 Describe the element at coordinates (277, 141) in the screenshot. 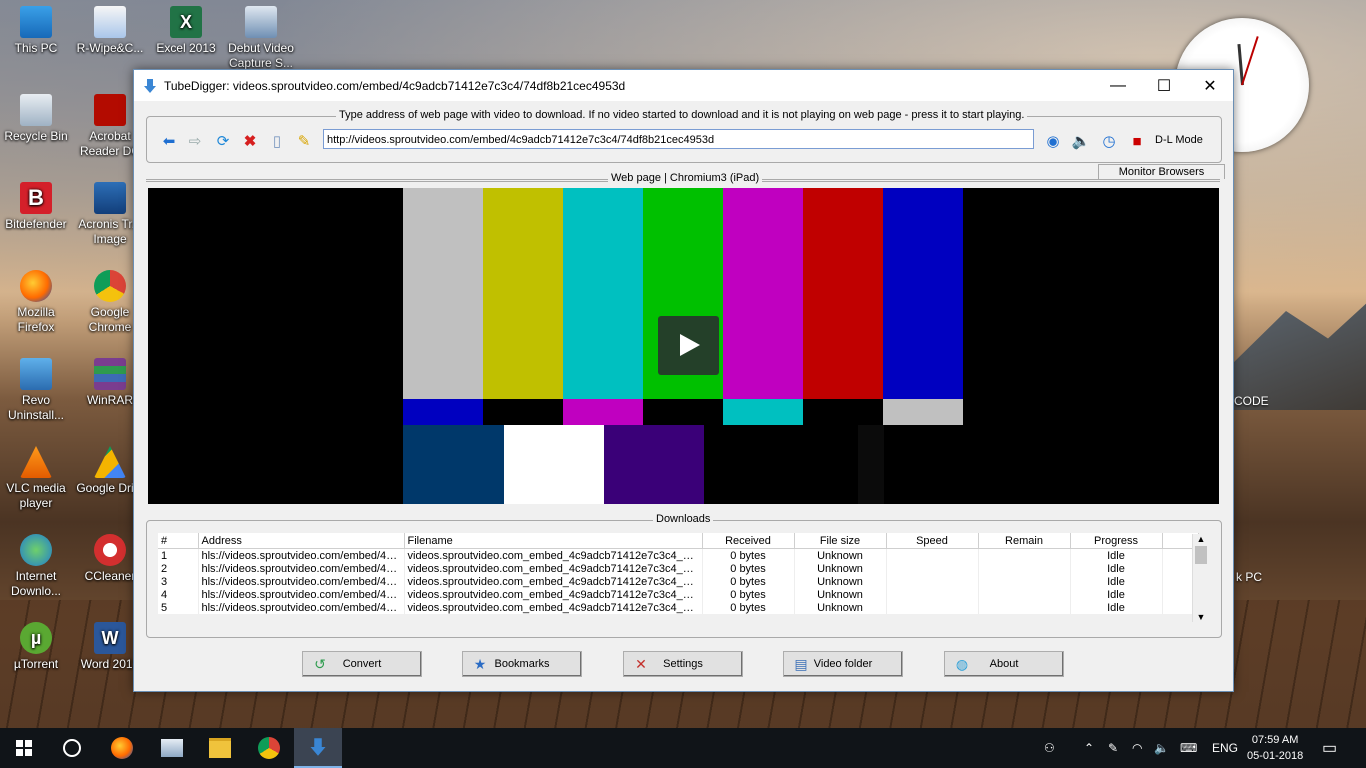

I see `page-icon: ▯` at that location.